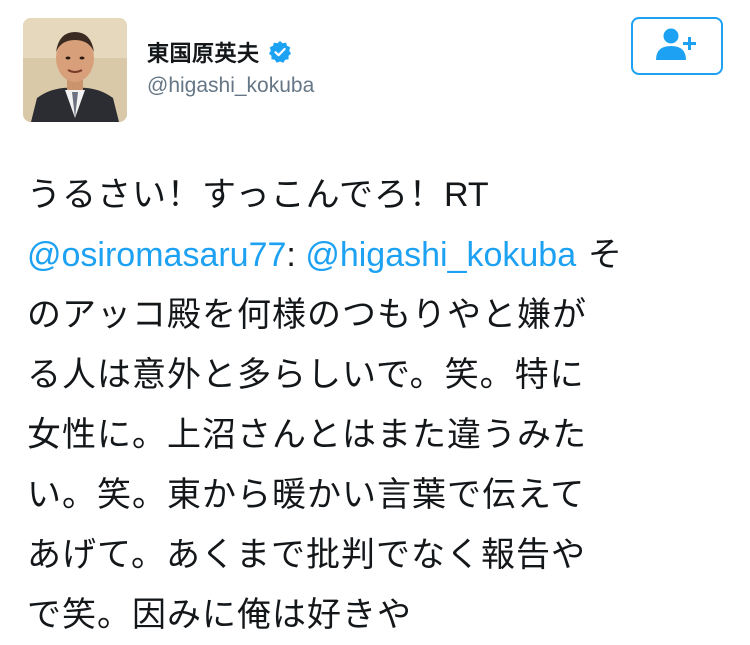 The image size is (750, 645). Describe the element at coordinates (306, 375) in the screenshot. I see `tweet-line: る人は意外と多らしいで。笑。特に` at that location.